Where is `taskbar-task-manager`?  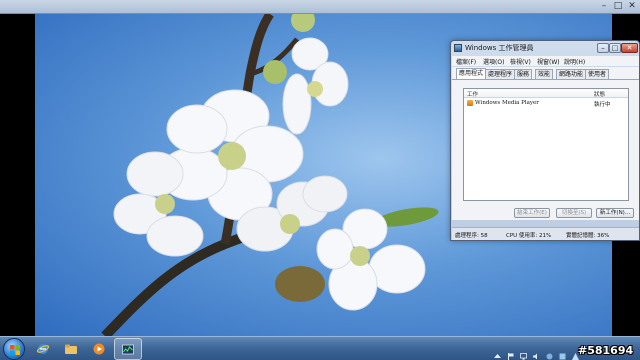 taskbar-task-manager is located at coordinates (128, 349).